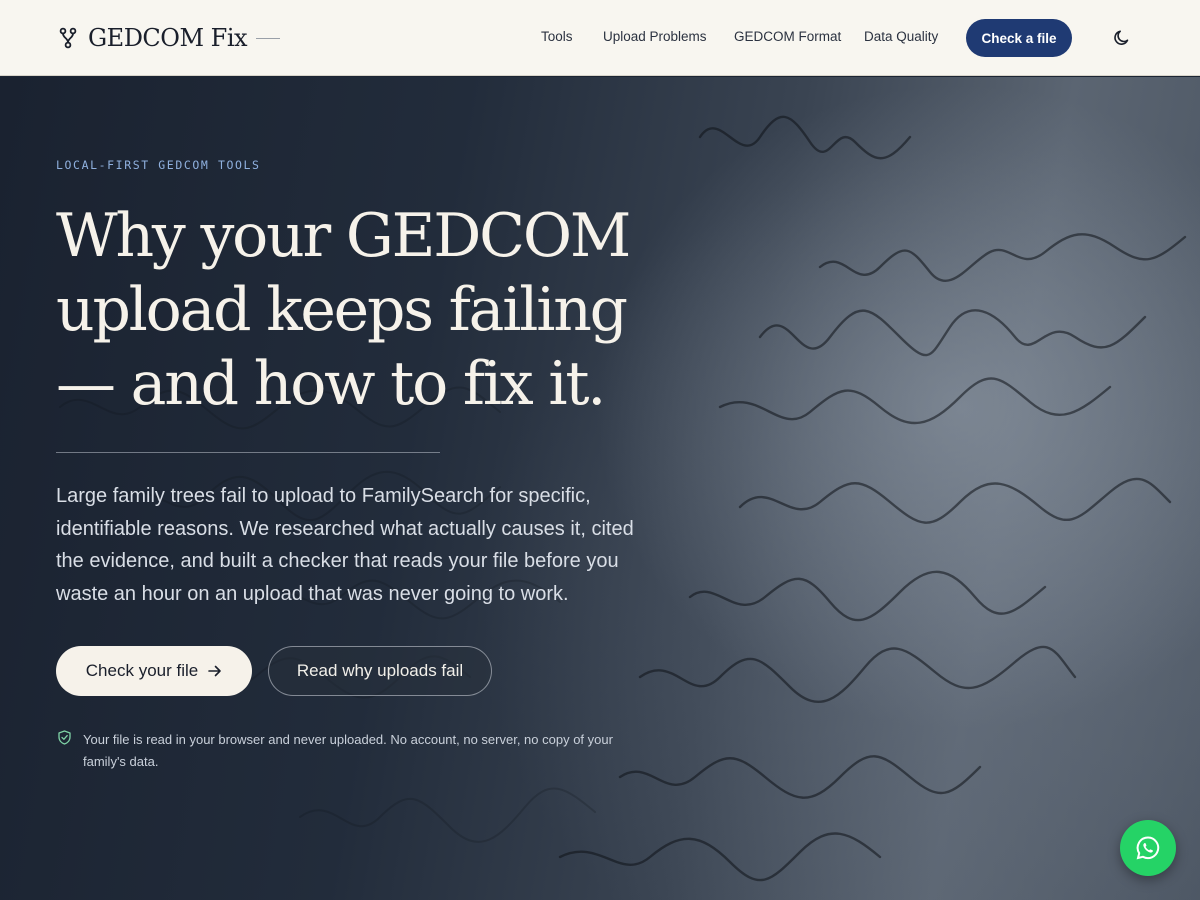 The image size is (1200, 900). Describe the element at coordinates (901, 36) in the screenshot. I see `nav-data-quality: Data Quality` at that location.